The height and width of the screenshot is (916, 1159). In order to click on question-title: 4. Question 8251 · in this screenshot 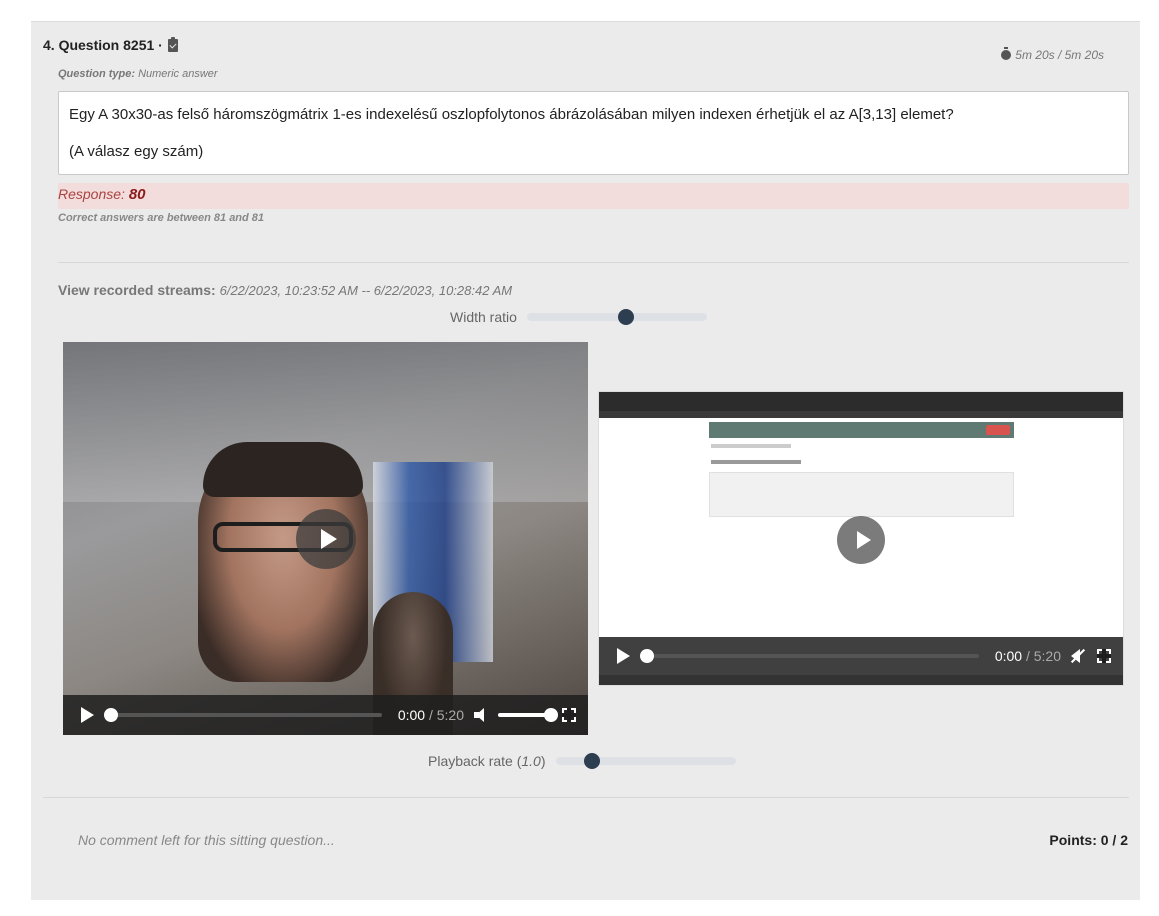, I will do `click(103, 45)`.